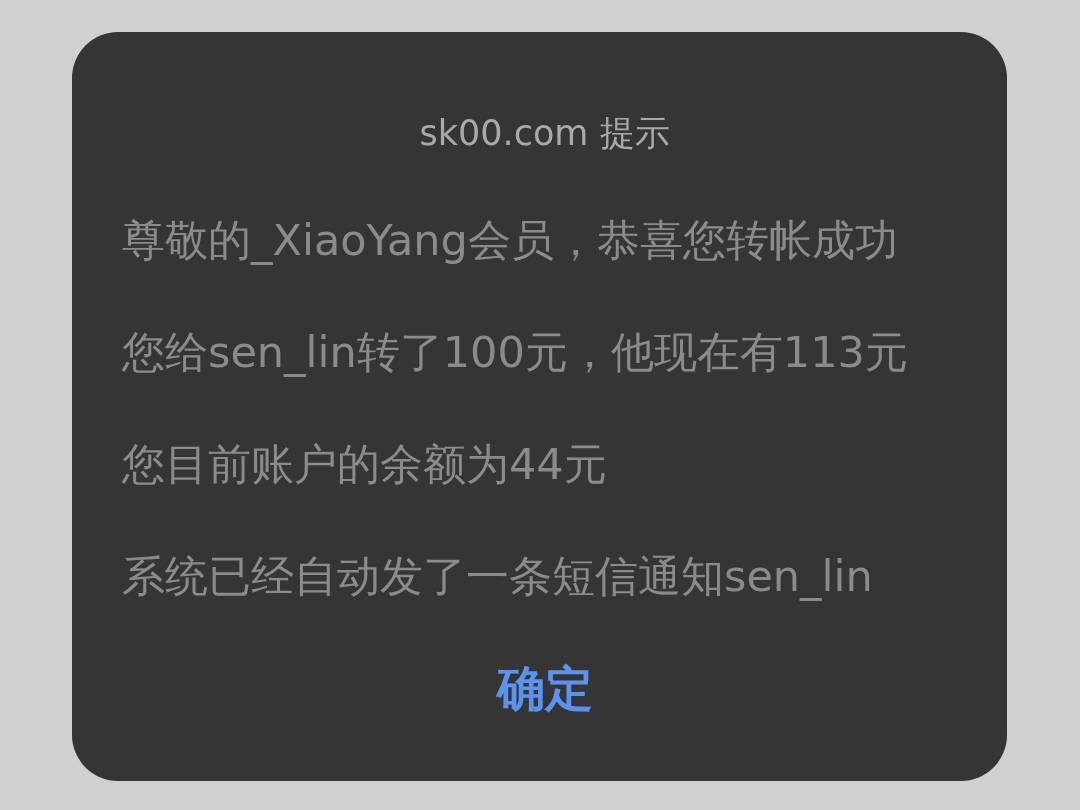  I want to click on dialog-title: sk00.com 提示, so click(544, 133).